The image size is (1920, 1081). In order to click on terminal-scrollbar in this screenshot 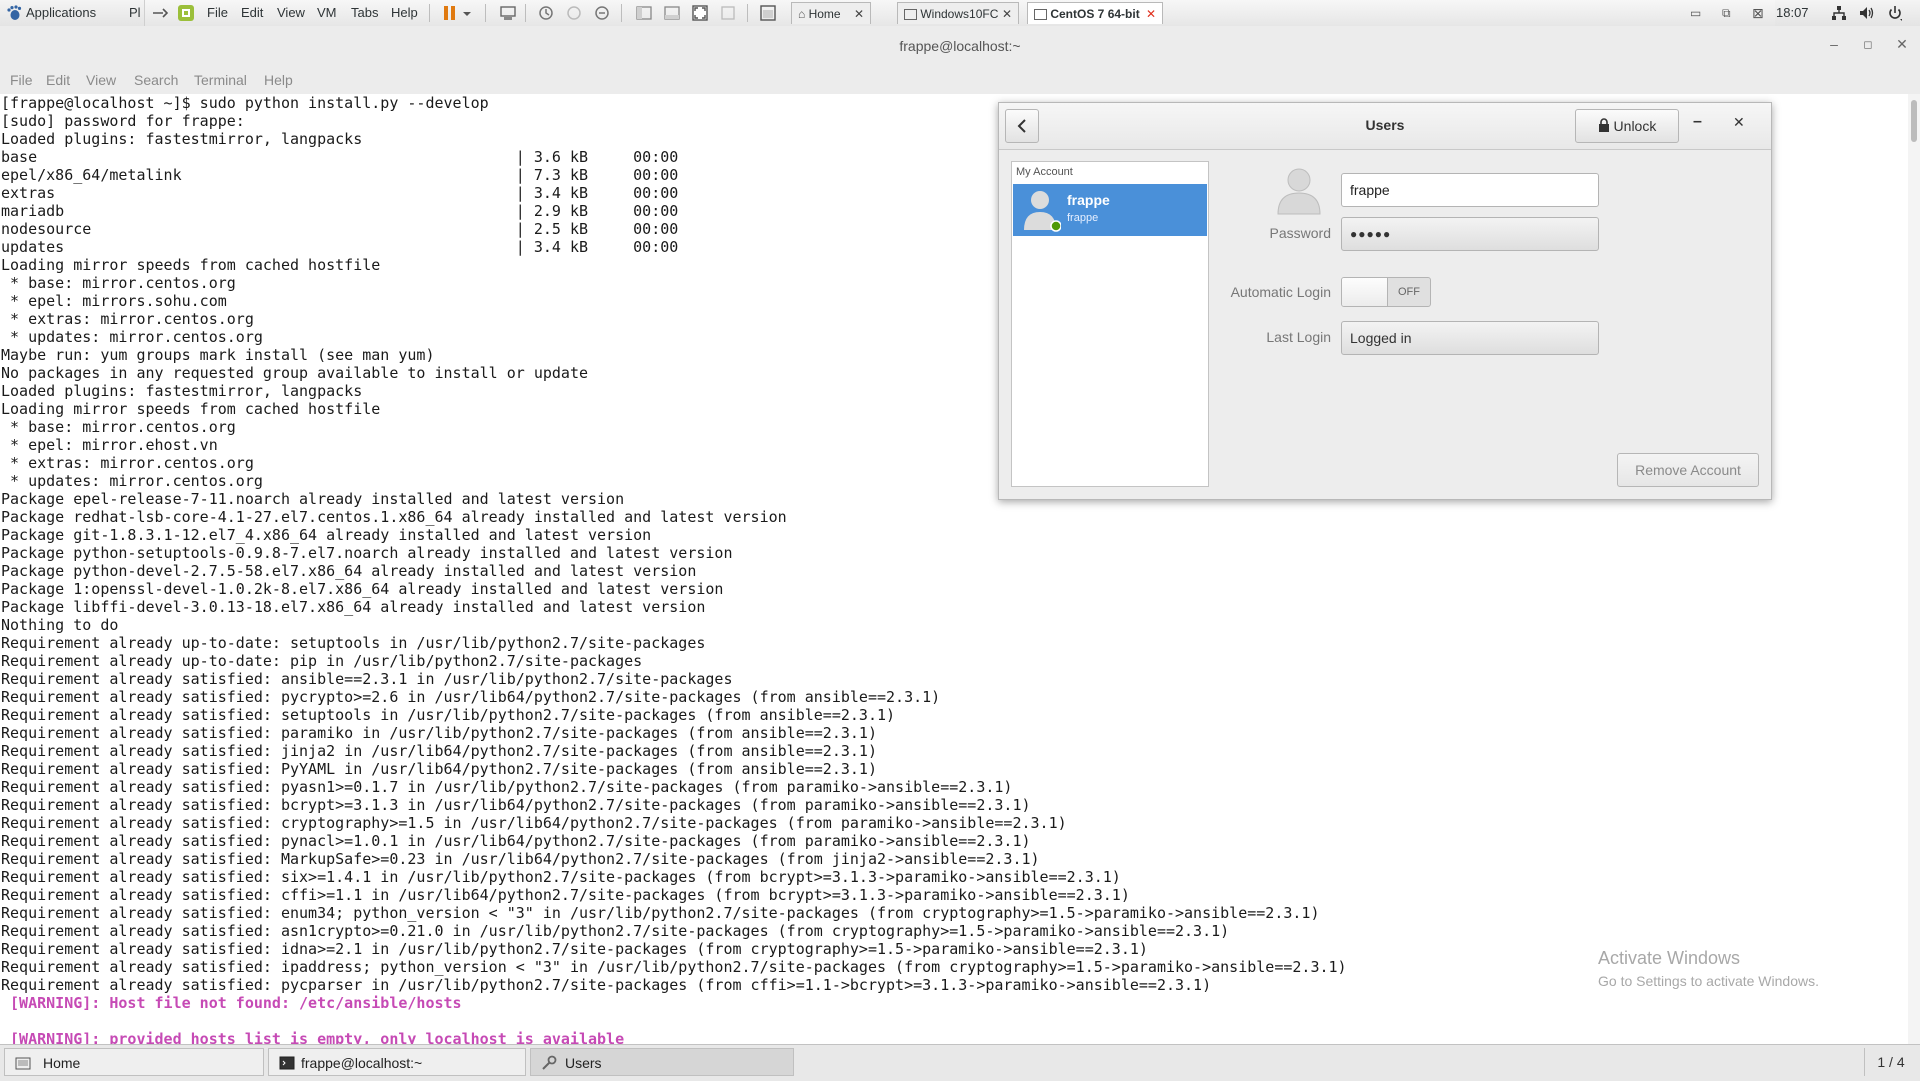, I will do `click(1914, 569)`.